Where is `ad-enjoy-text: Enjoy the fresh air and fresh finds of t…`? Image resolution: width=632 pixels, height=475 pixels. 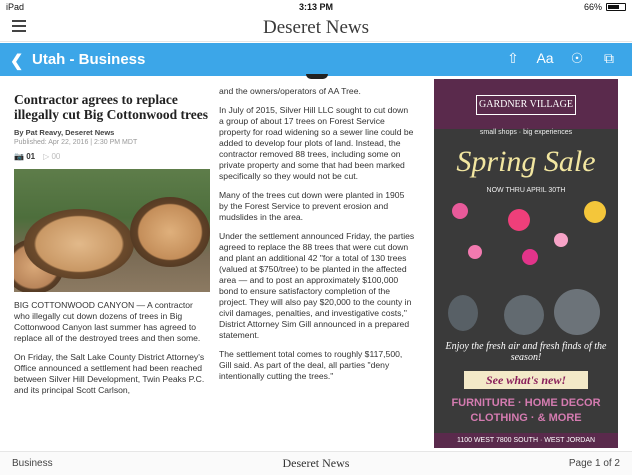
ad-enjoy-text: Enjoy the fresh air and fresh finds of t… is located at coordinates (526, 352).